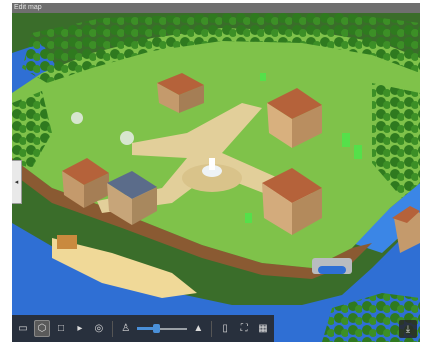  I want to click on zoom-slider-thumb, so click(156, 328).